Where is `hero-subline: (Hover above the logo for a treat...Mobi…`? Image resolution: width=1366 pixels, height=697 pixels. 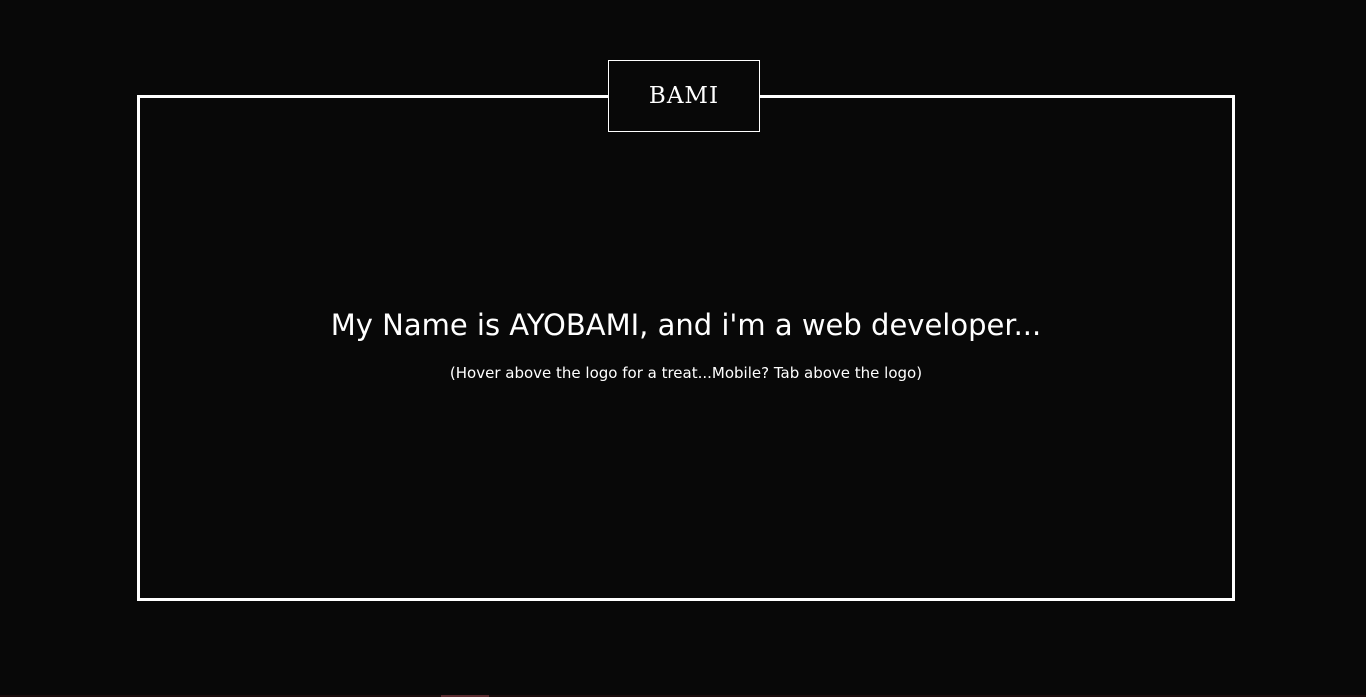 hero-subline: (Hover above the logo for a treat...Mobi… is located at coordinates (686, 373).